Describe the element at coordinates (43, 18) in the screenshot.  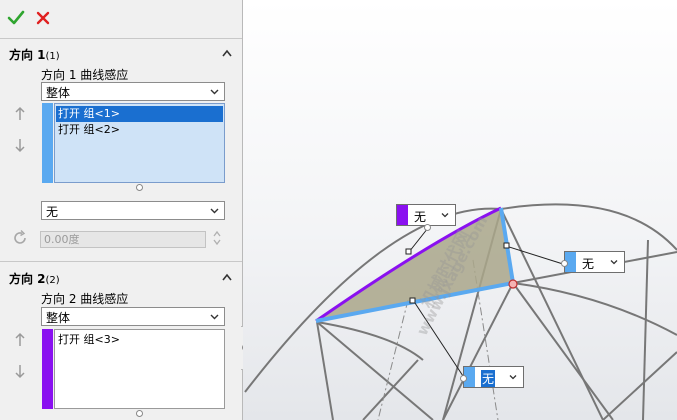
I see `cancel-icon` at that location.